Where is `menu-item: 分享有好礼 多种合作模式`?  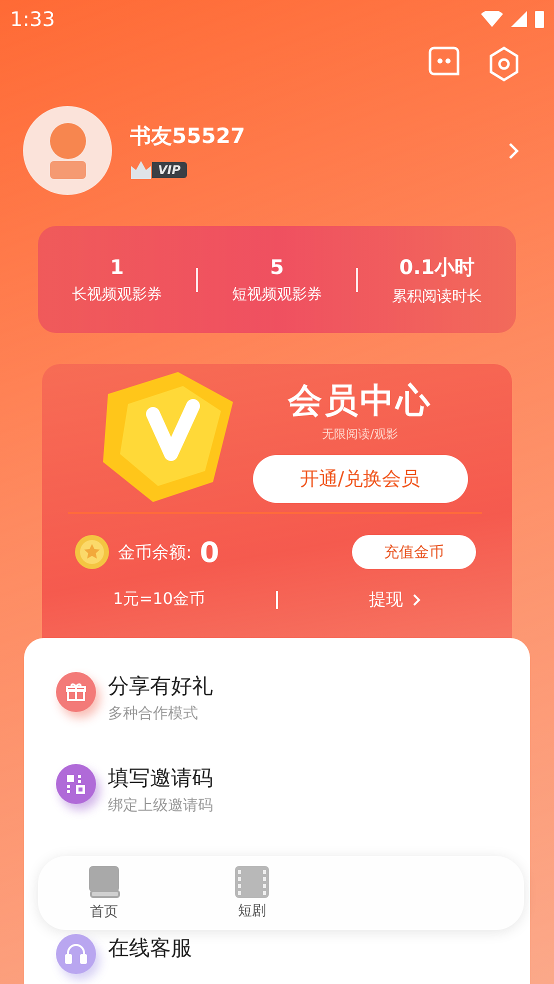
menu-item: 分享有好礼 多种合作模式 is located at coordinates (293, 718).